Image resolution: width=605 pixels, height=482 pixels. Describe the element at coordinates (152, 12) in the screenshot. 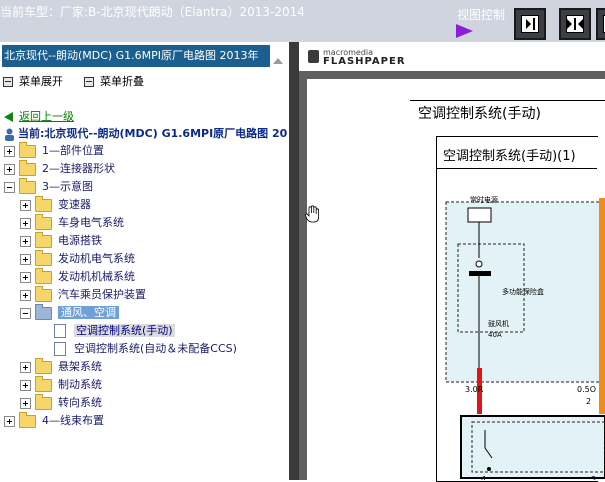

I see `current-vehicle-label: 当前车型：厂家:B-北京现代朗动（Elantra）2013-2014` at that location.